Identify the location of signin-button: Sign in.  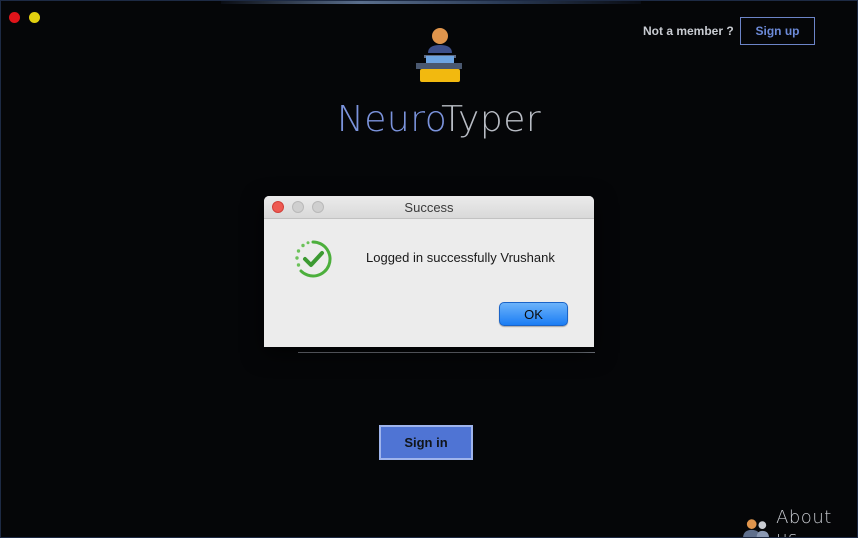
(426, 442).